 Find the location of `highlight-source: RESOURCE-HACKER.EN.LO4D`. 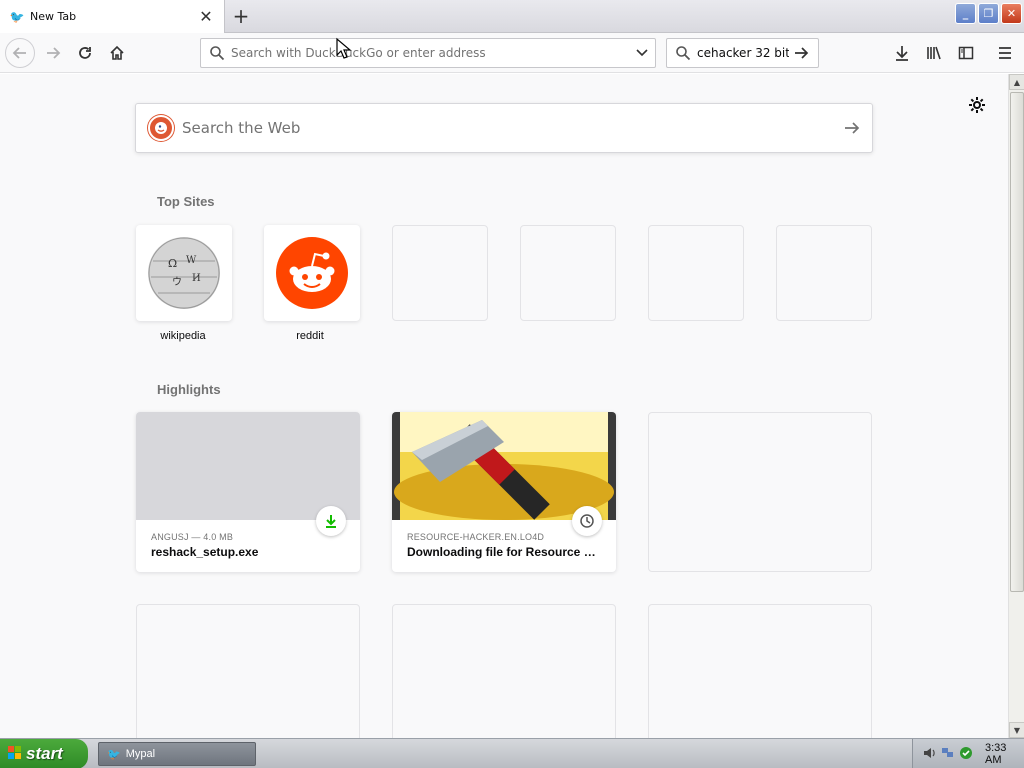

highlight-source: RESOURCE-HACKER.EN.LO4D is located at coordinates (476, 537).